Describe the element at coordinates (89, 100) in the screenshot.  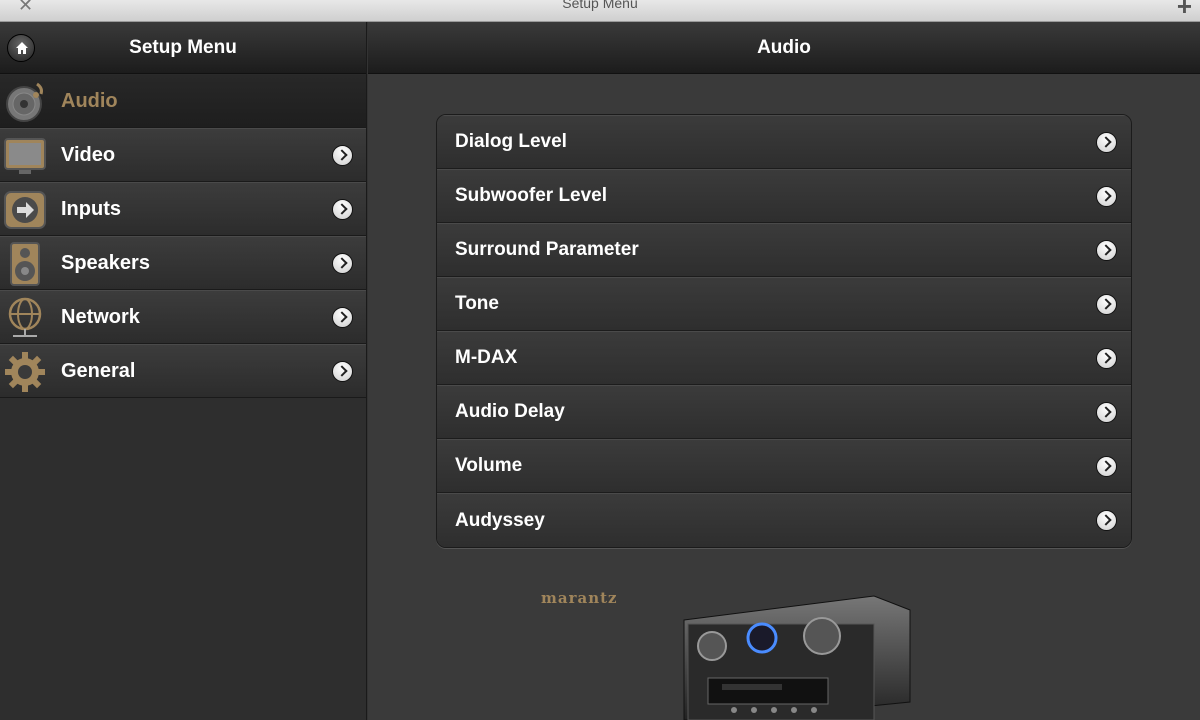
I see `sidebar-item-label: Audio` at that location.